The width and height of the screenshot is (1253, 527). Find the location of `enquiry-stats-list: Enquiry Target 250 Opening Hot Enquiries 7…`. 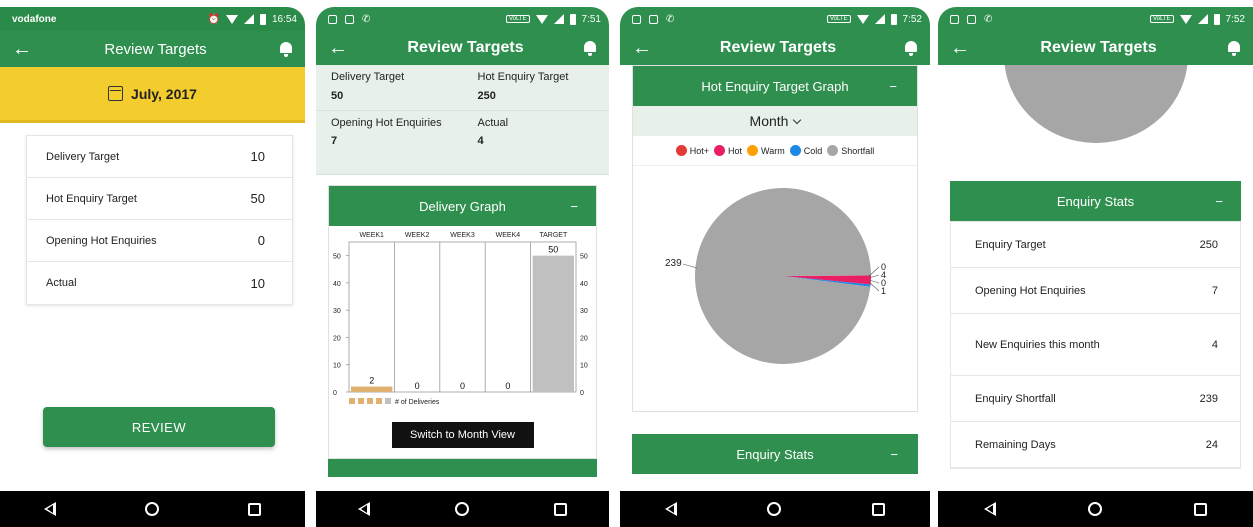

enquiry-stats-list: Enquiry Target 250 Opening Hot Enquiries 7… is located at coordinates (1095, 345).